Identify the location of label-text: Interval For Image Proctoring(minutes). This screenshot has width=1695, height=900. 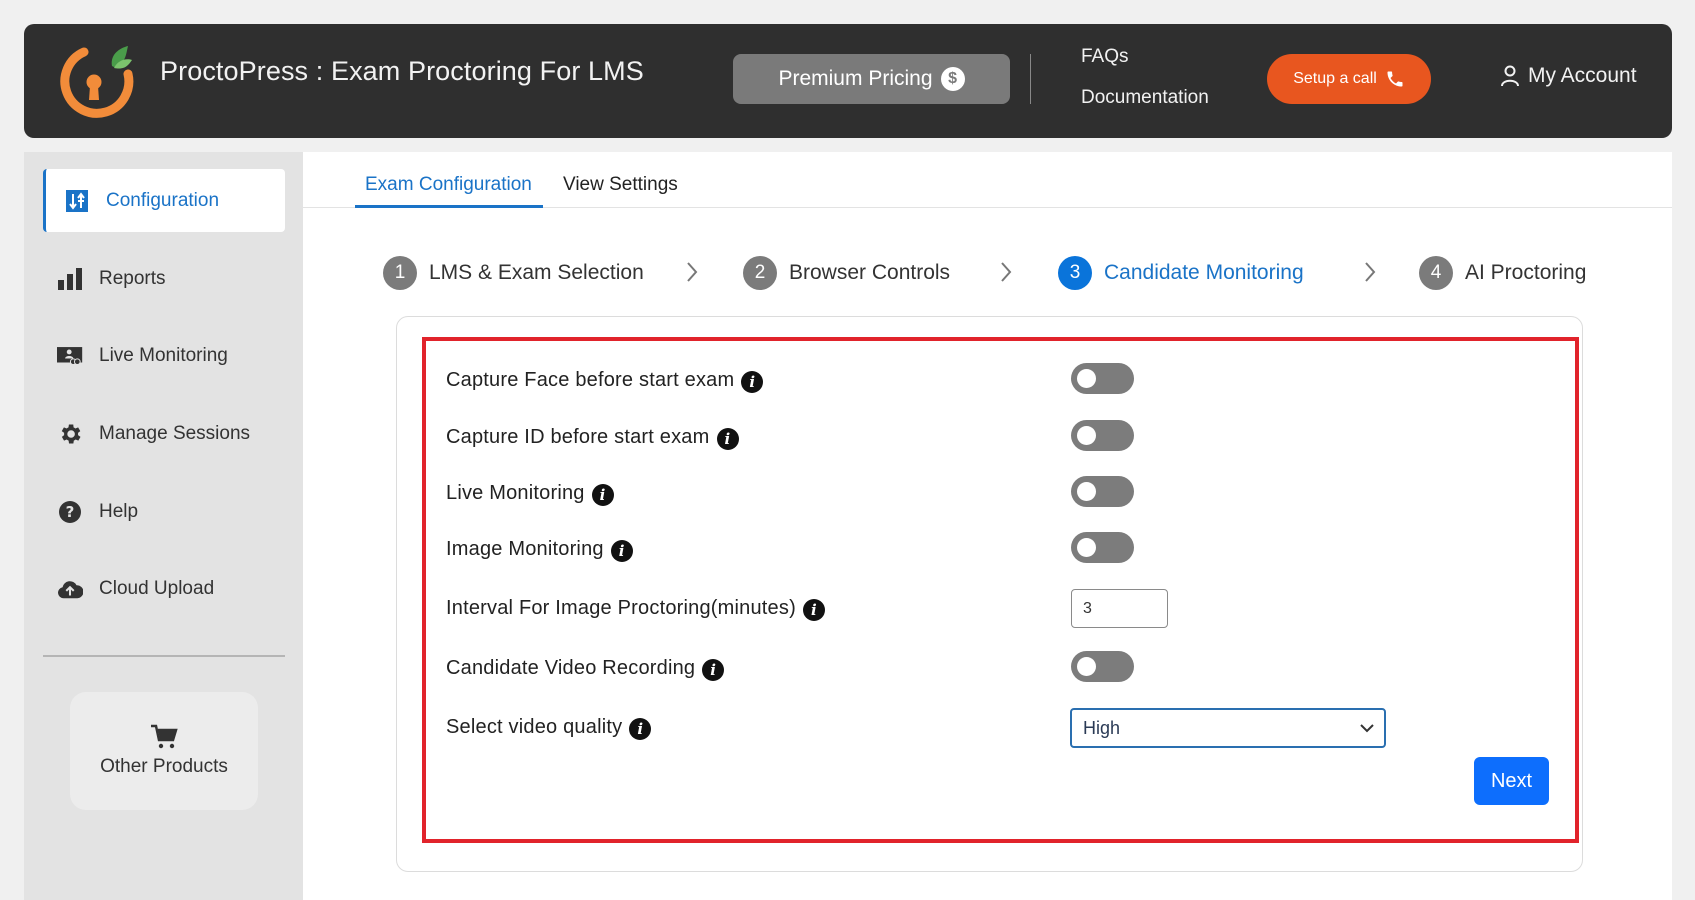
(621, 607).